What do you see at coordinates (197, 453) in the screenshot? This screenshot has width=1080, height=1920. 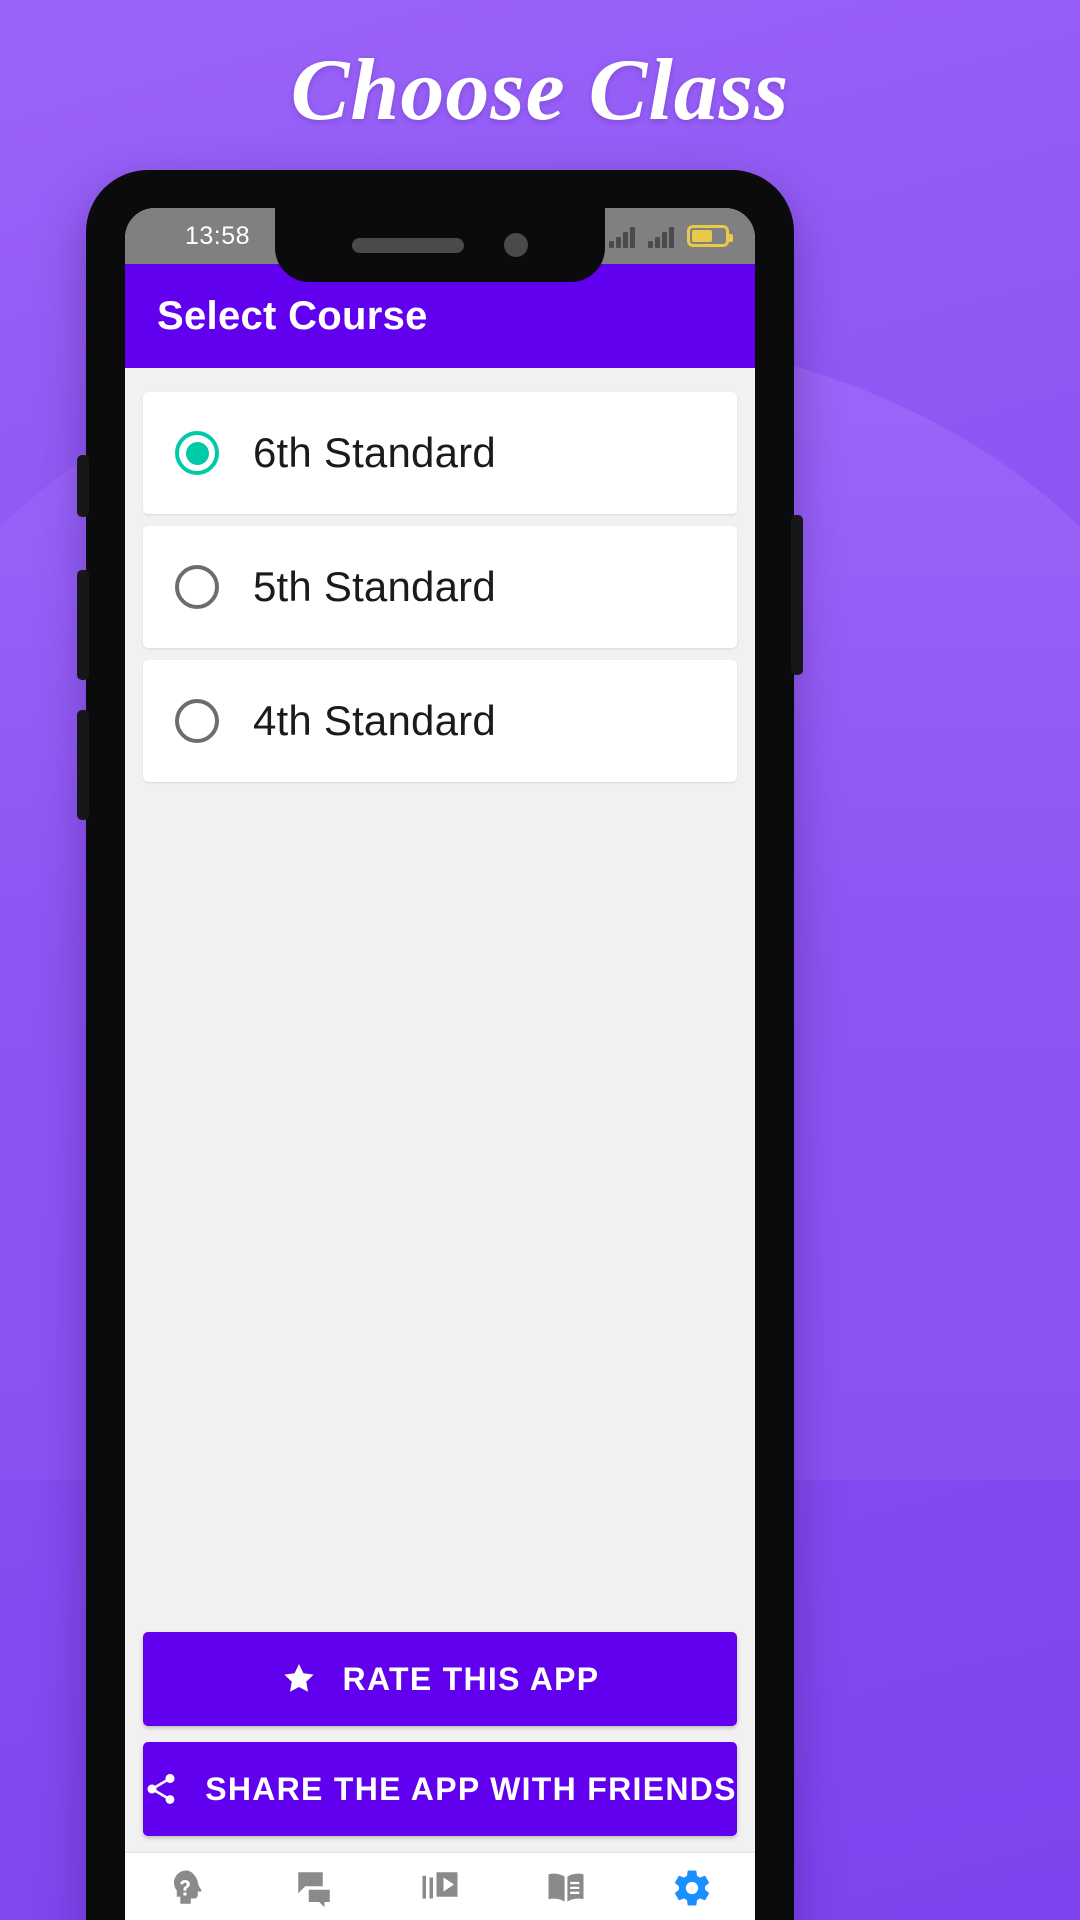 I see `radio-button-selected` at bounding box center [197, 453].